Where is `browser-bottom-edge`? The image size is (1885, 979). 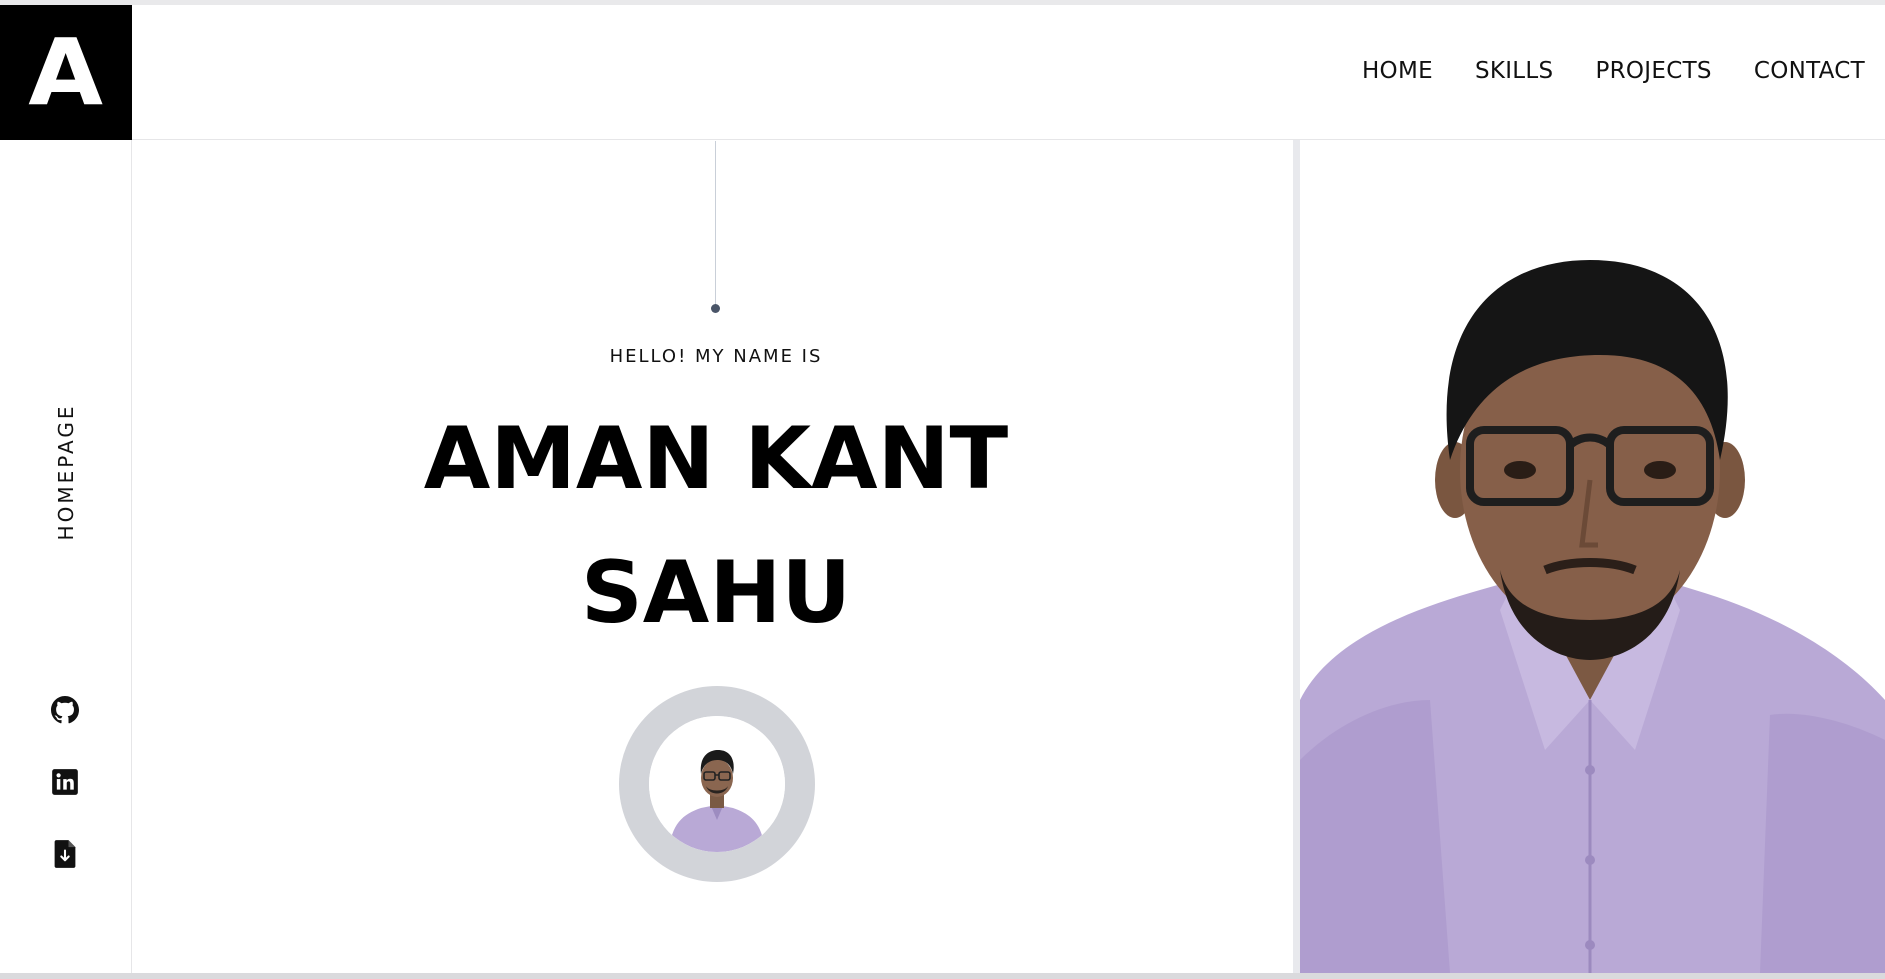
browser-bottom-edge is located at coordinates (942, 976).